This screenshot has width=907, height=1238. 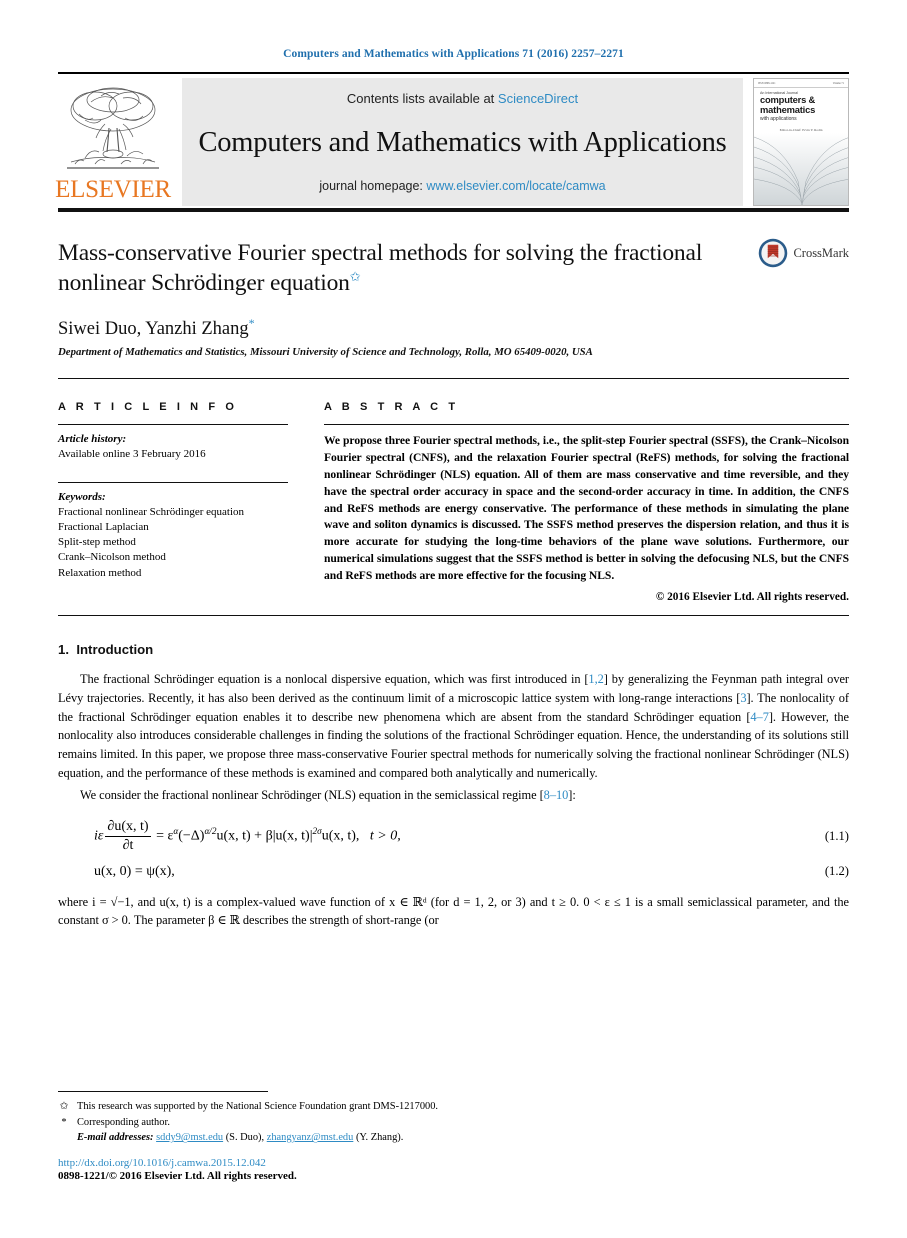 What do you see at coordinates (64, 1107) in the screenshot?
I see `footnote-star-mark: ✩` at bounding box center [64, 1107].